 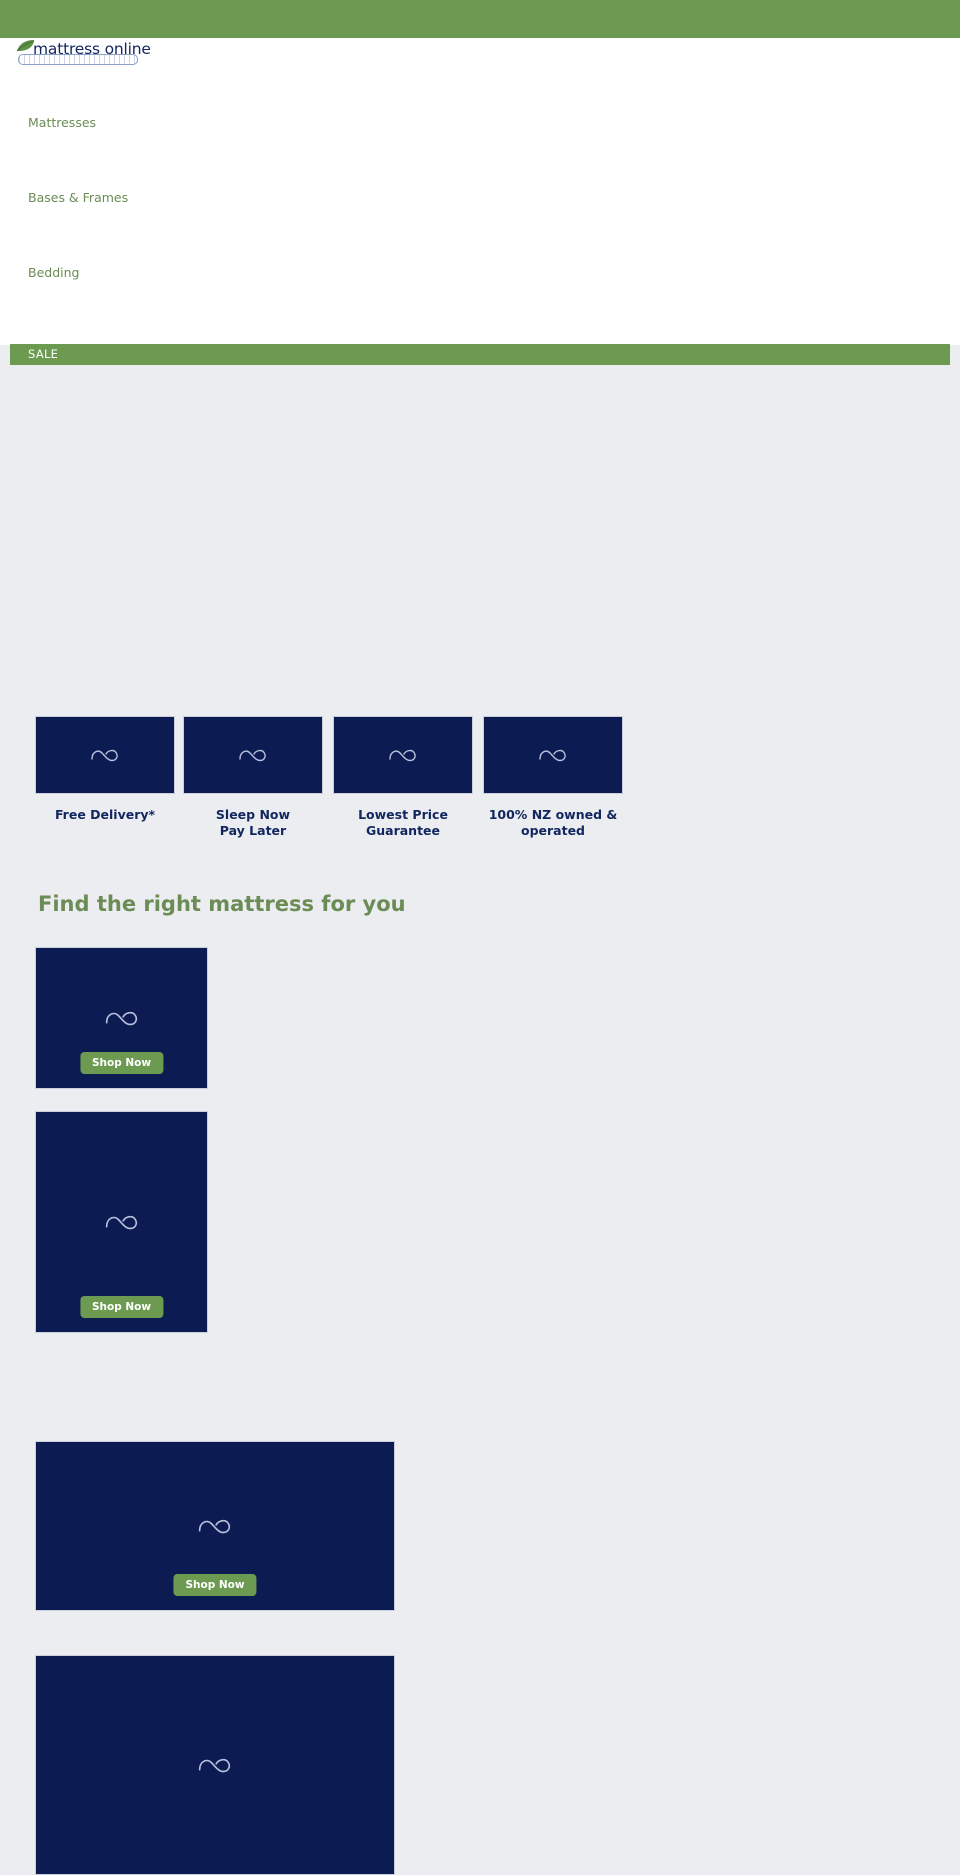 I want to click on mattress-outline-icon, so click(x=78, y=59).